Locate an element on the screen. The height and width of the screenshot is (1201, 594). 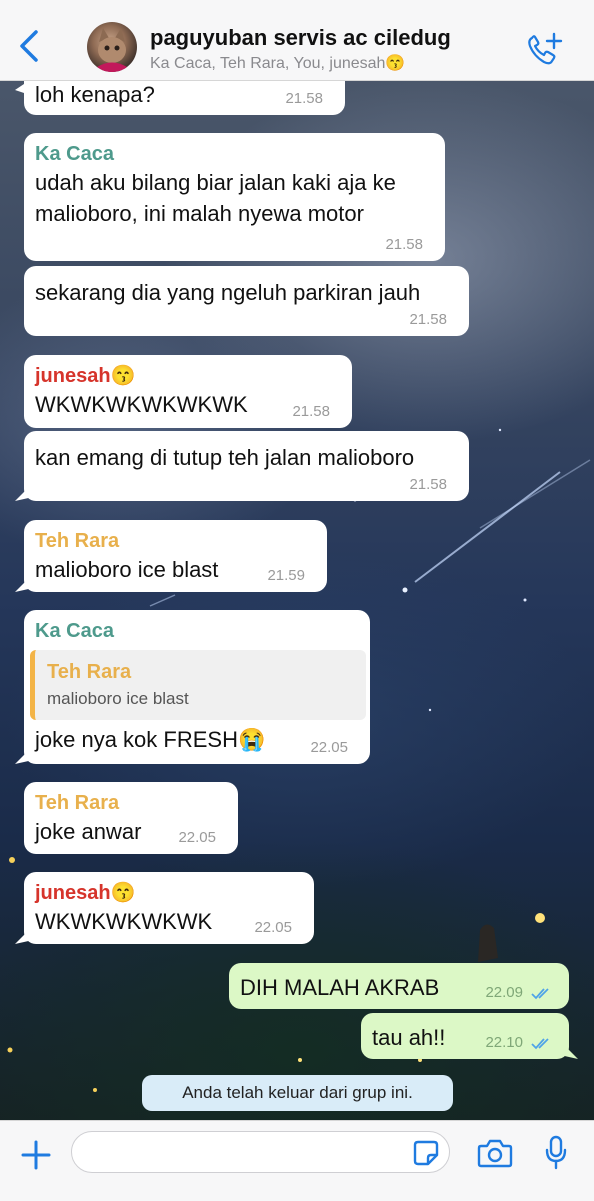
message-input is located at coordinates (260, 1152).